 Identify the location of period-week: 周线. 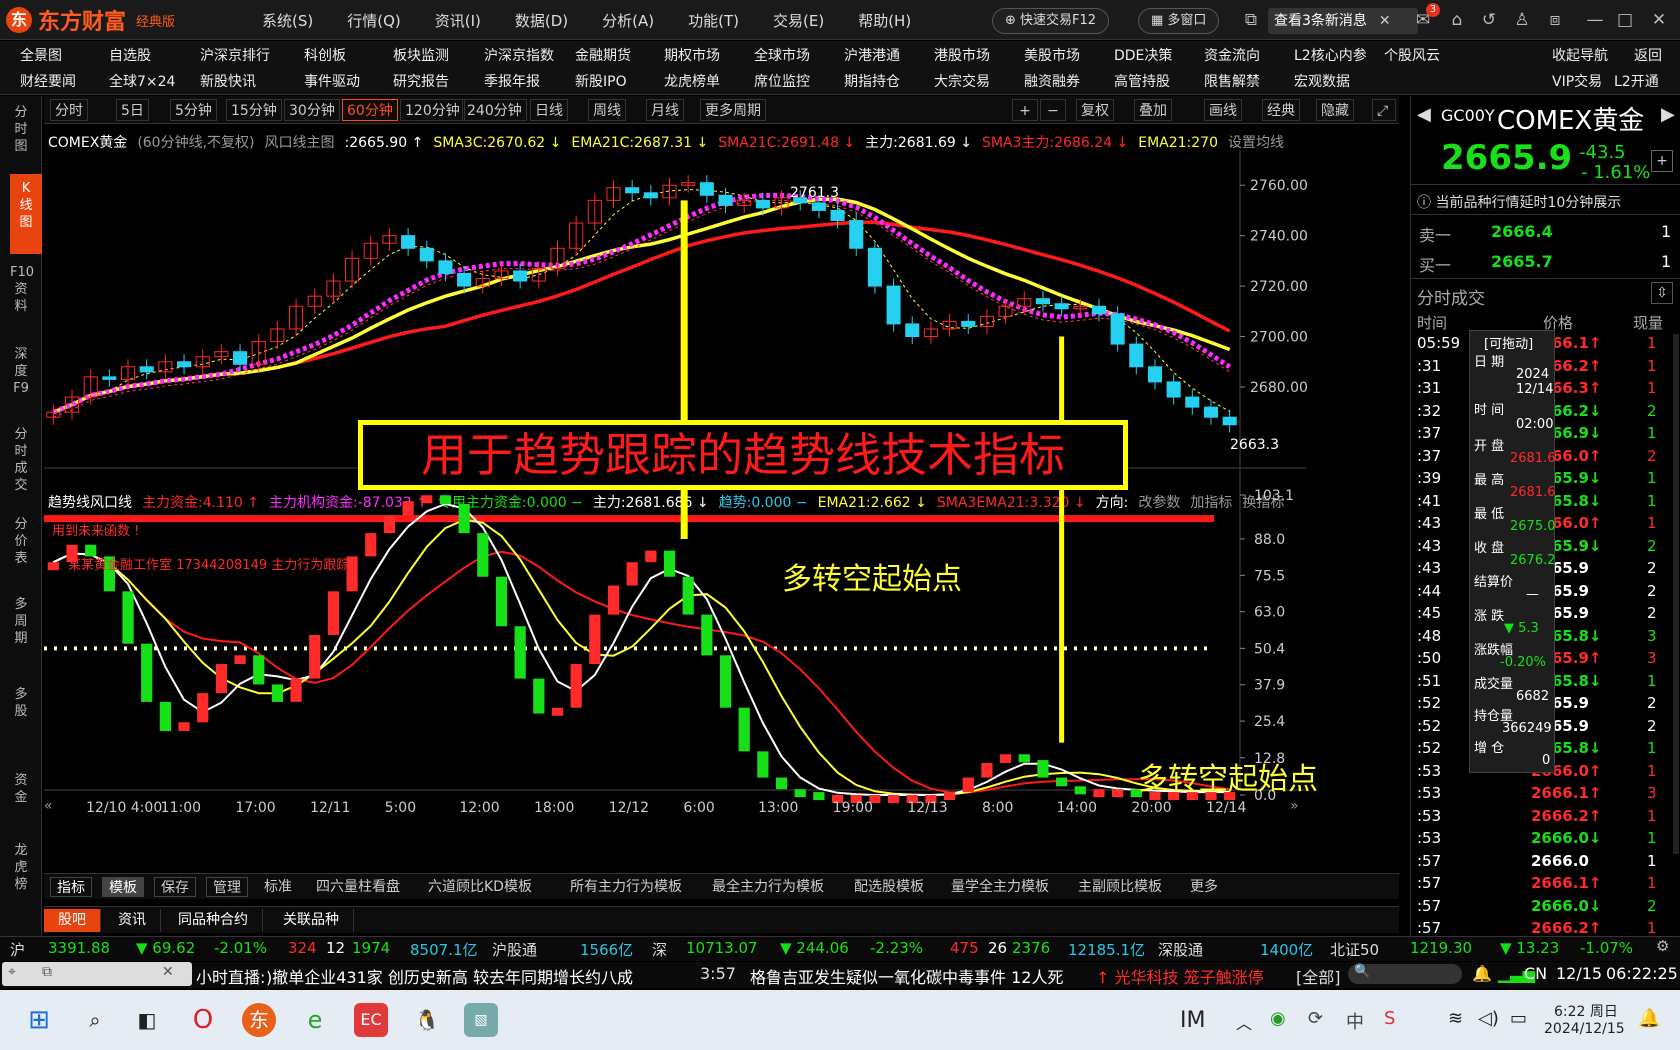
(607, 110).